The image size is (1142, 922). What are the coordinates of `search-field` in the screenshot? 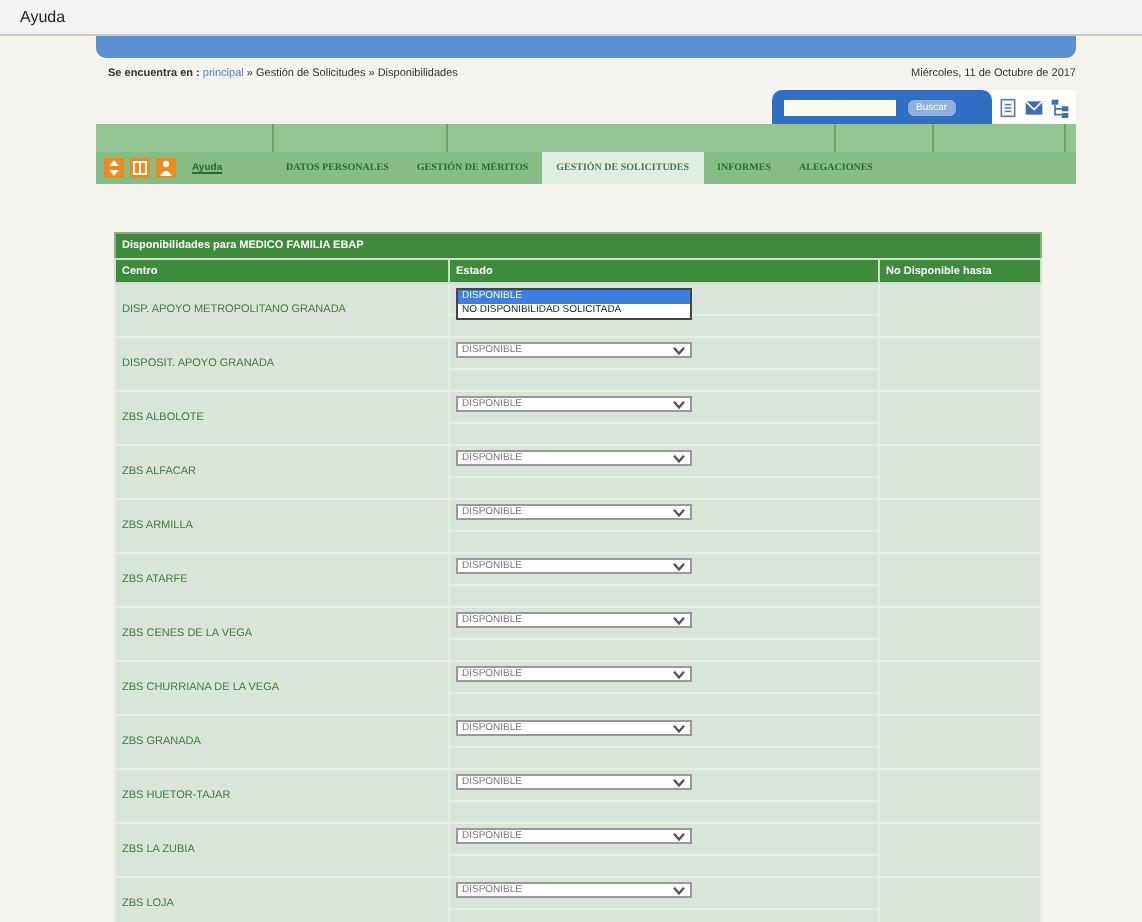 It's located at (840, 107).